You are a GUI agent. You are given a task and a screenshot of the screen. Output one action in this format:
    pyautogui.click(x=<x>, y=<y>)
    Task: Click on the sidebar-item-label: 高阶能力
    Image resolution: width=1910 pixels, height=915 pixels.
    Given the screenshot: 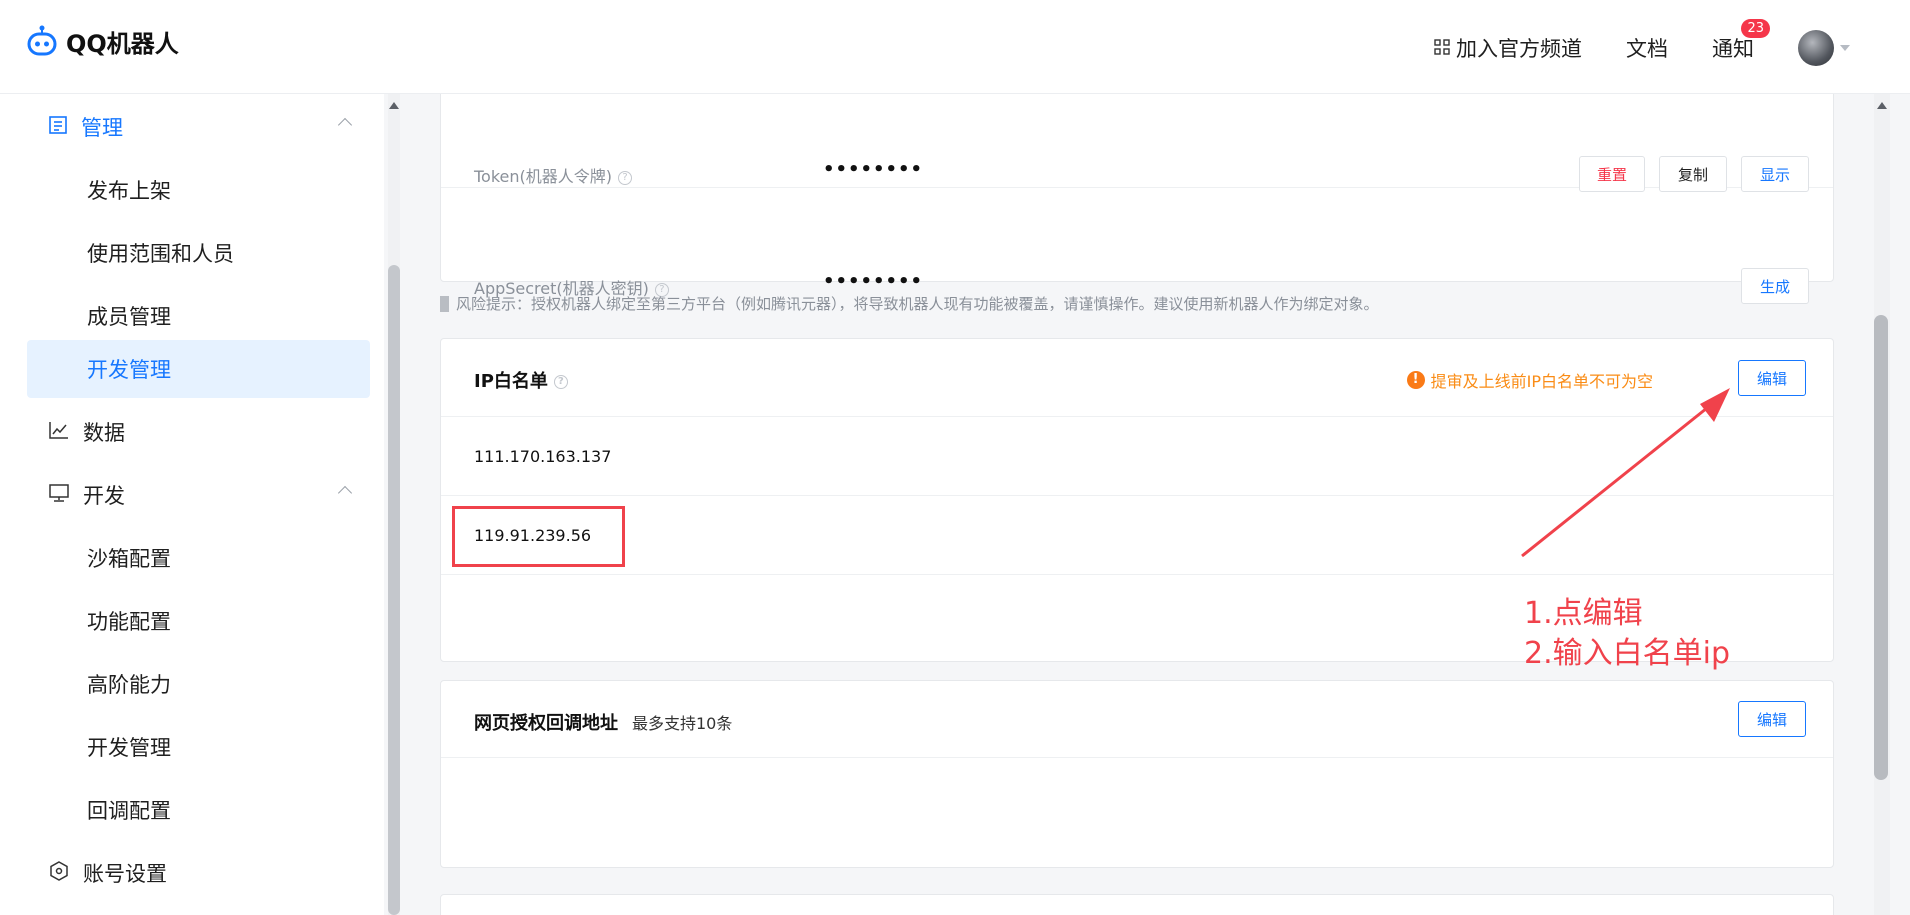 What is the action you would take?
    pyautogui.click(x=129, y=685)
    